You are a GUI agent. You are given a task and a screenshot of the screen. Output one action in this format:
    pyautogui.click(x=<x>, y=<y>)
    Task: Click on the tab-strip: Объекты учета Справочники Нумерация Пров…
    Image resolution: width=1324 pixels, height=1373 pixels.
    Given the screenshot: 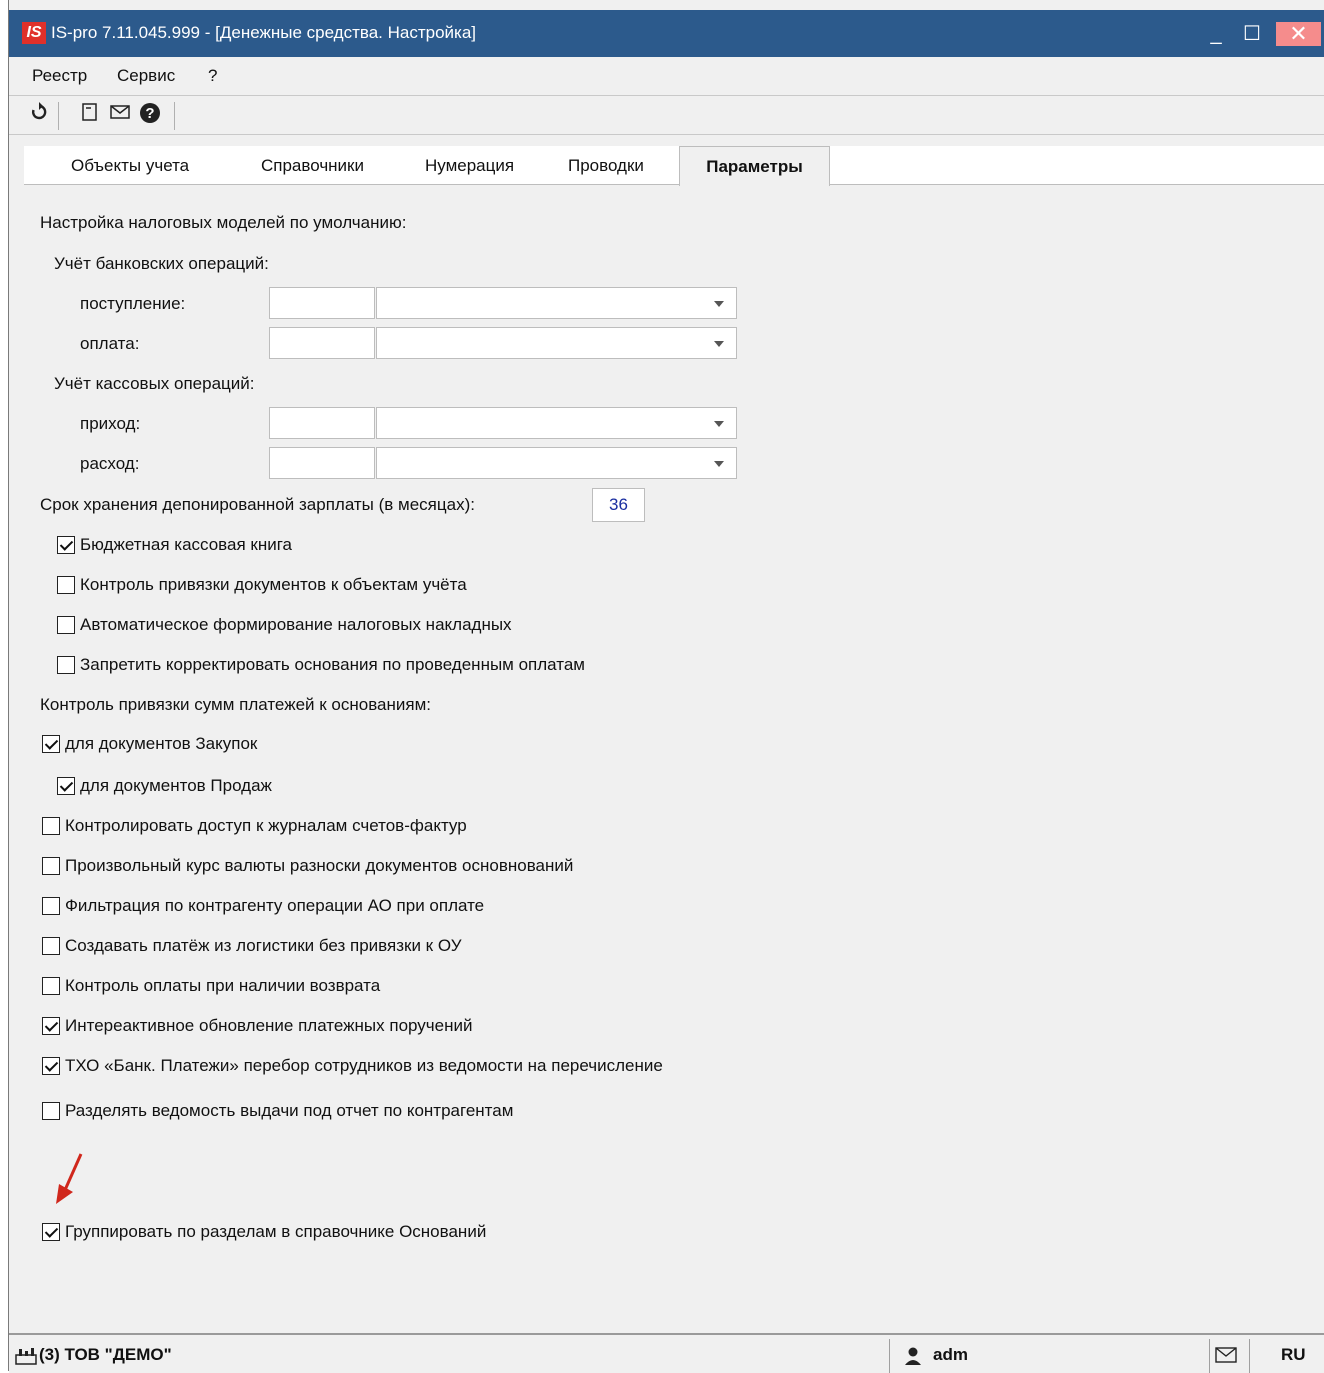 What is the action you would take?
    pyautogui.click(x=666, y=161)
    